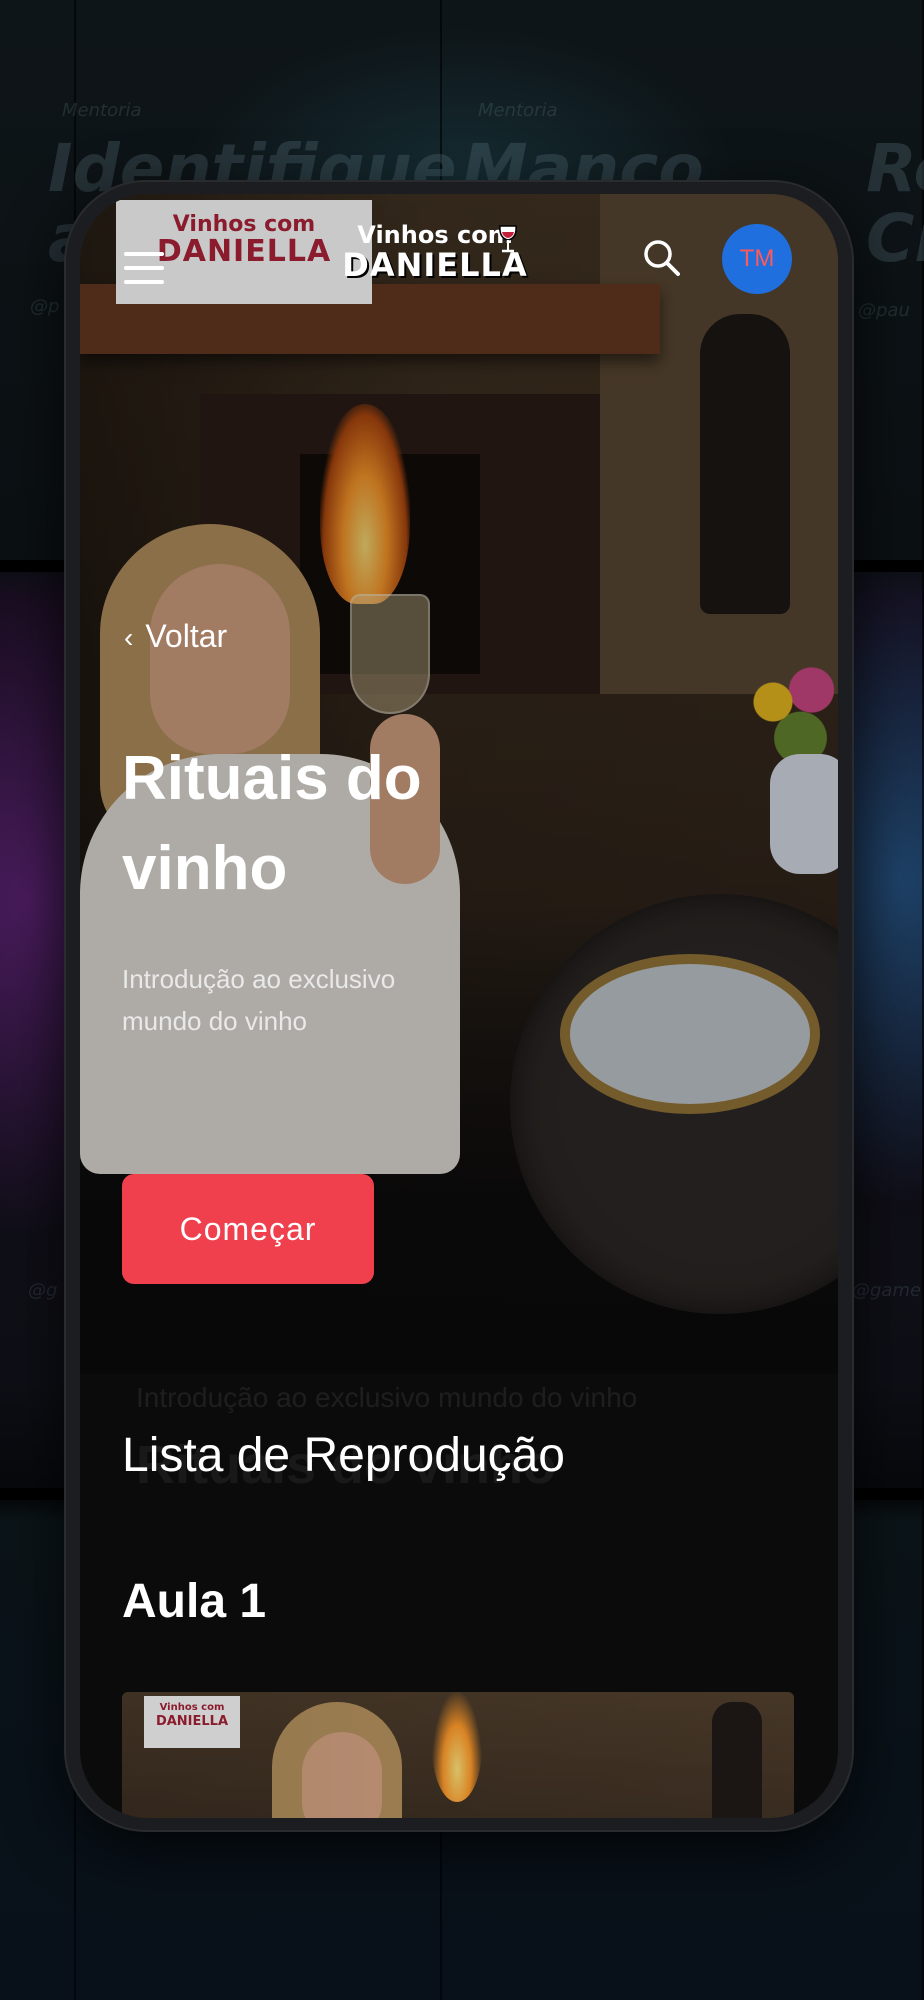  What do you see at coordinates (662, 258) in the screenshot?
I see `search-icon` at bounding box center [662, 258].